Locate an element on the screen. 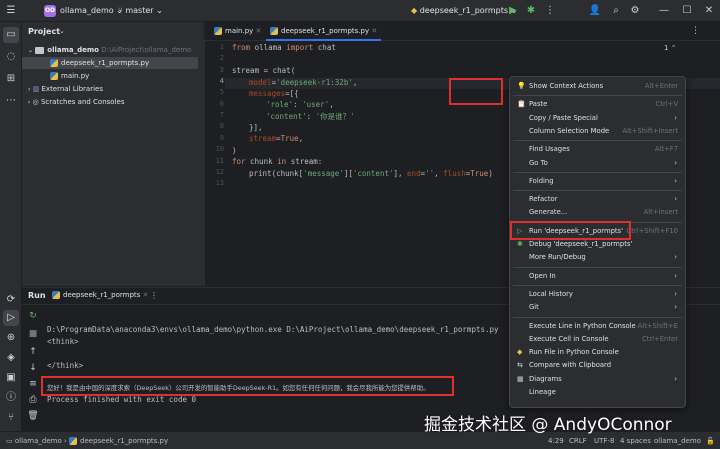 This screenshot has height=449, width=720. python-console-icon: ◈ is located at coordinates (11, 358).